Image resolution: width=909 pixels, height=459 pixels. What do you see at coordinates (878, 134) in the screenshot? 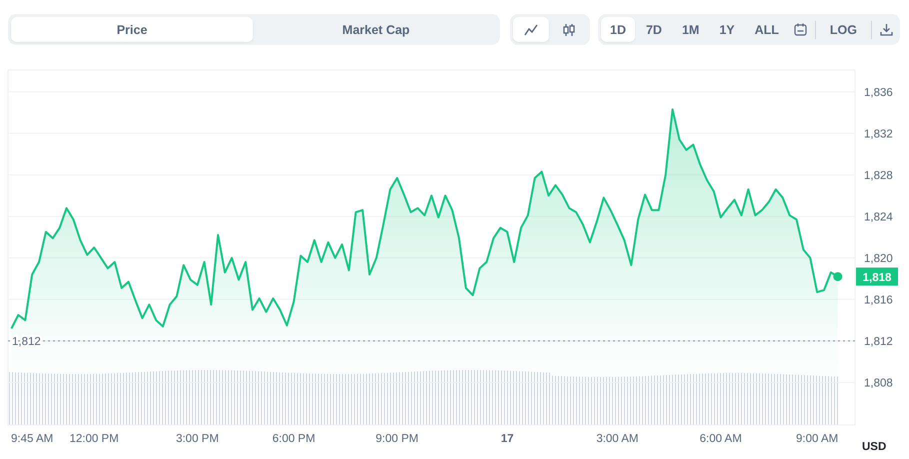
I see `axis-label: 1,832` at bounding box center [878, 134].